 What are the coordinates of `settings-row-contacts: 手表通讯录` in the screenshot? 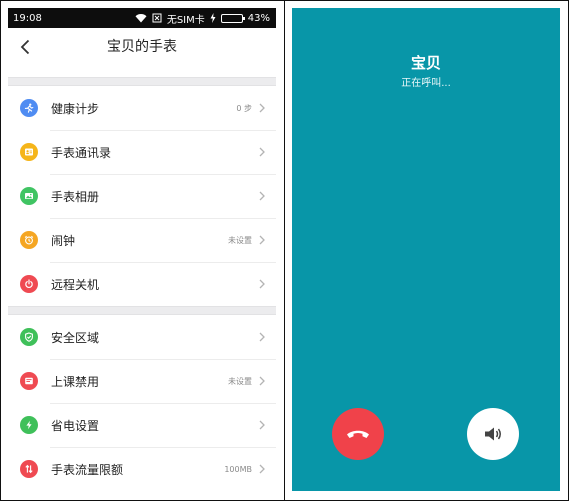 It's located at (142, 152).